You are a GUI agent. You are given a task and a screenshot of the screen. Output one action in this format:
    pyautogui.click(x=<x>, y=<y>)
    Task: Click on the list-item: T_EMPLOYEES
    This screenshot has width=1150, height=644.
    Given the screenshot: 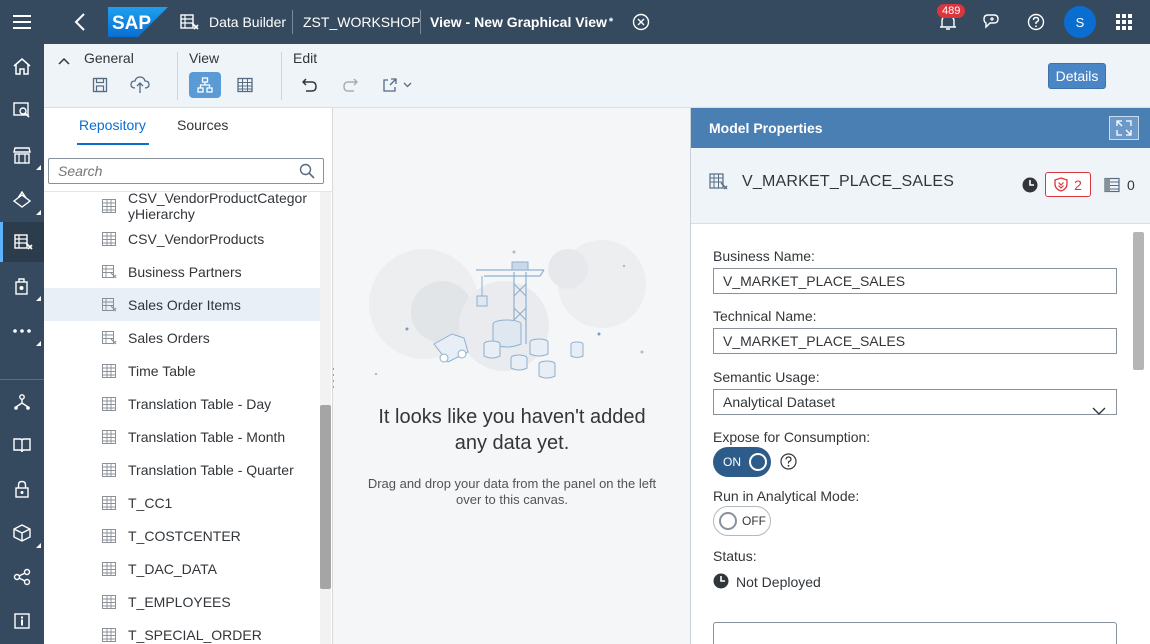 What is the action you would take?
    pyautogui.click(x=182, y=601)
    